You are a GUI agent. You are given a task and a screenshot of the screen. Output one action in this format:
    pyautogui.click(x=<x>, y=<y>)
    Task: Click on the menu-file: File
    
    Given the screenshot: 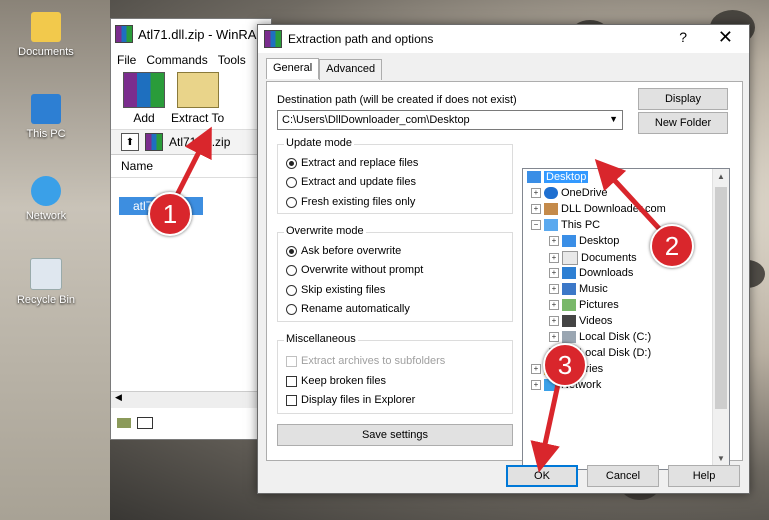 What is the action you would take?
    pyautogui.click(x=126, y=60)
    